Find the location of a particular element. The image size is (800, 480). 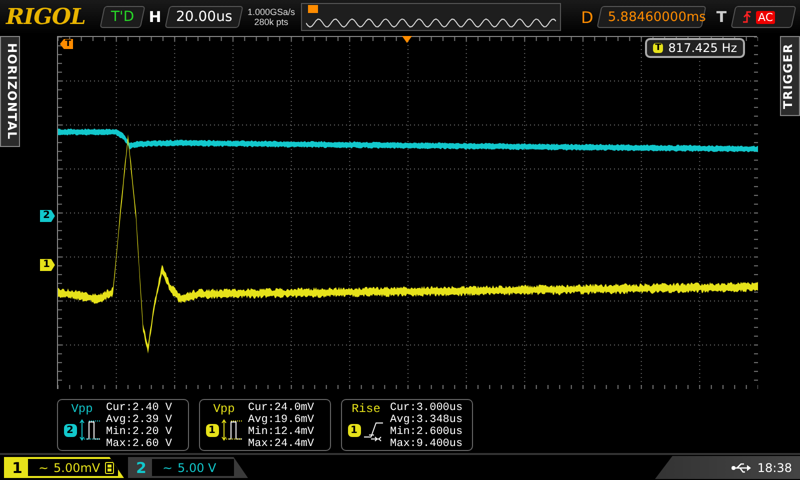

timebase-value: 20.00us is located at coordinates (204, 17).